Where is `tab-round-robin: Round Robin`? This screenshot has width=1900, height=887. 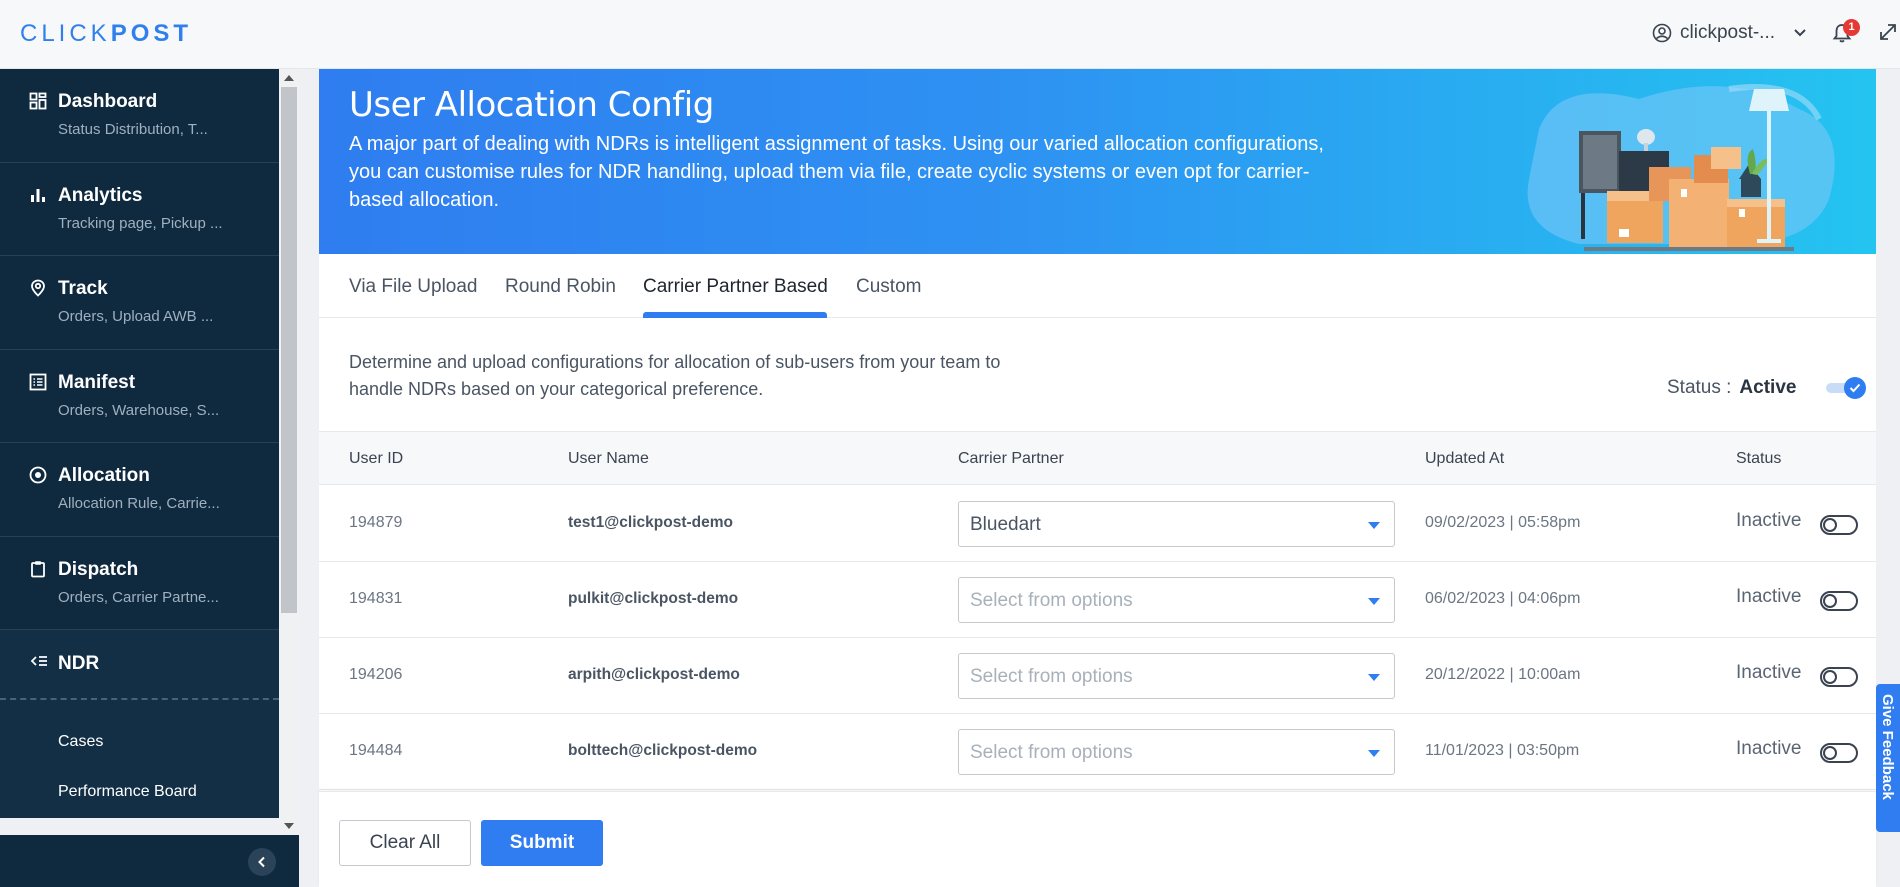
tab-round-robin: Round Robin is located at coordinates (560, 287).